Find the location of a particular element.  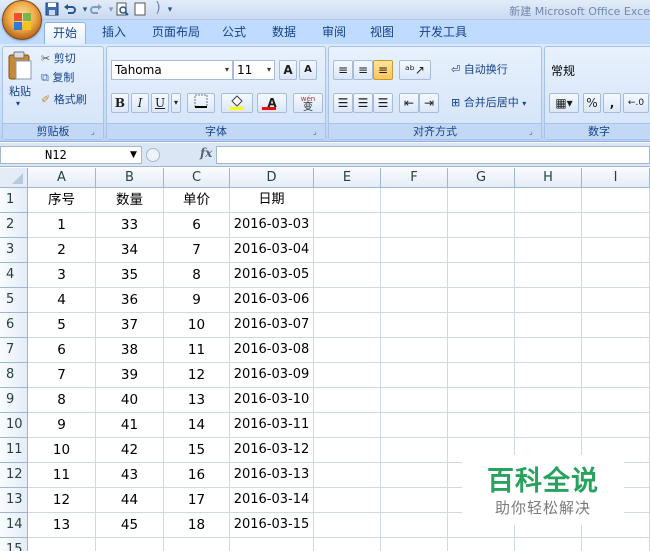

cell-b11: 42 is located at coordinates (130, 450).